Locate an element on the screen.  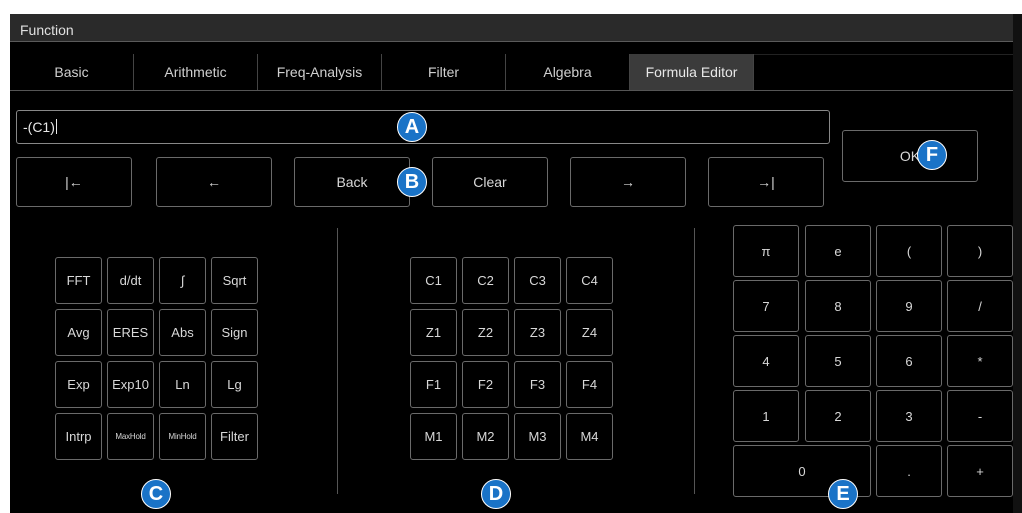
key-c2: C2 is located at coordinates (485, 280).